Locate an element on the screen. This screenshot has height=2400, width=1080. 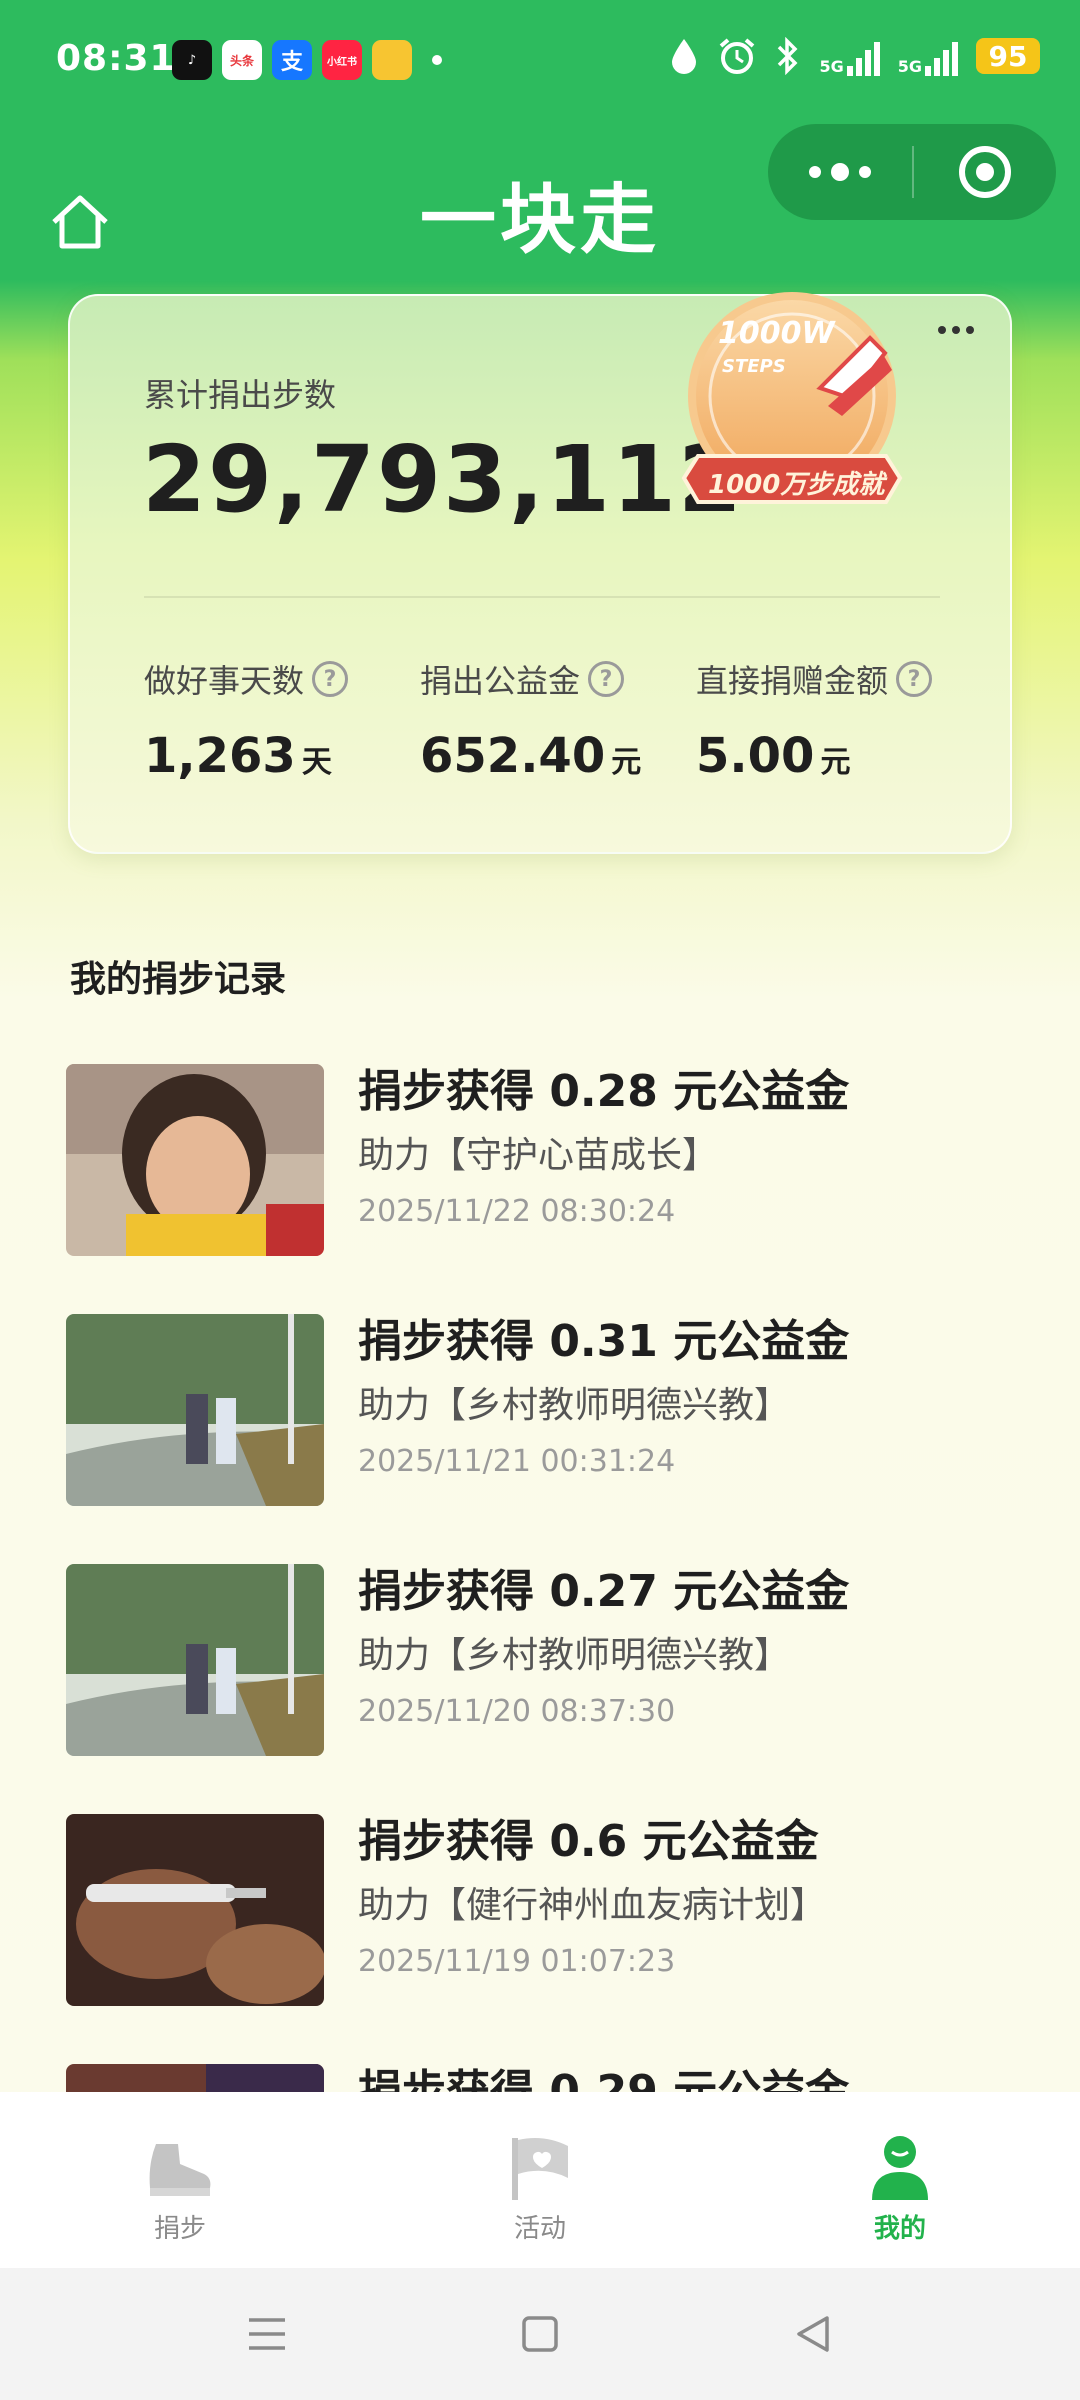
record-time: 2025/11/21 00:31:24 is located at coordinates (517, 1461).